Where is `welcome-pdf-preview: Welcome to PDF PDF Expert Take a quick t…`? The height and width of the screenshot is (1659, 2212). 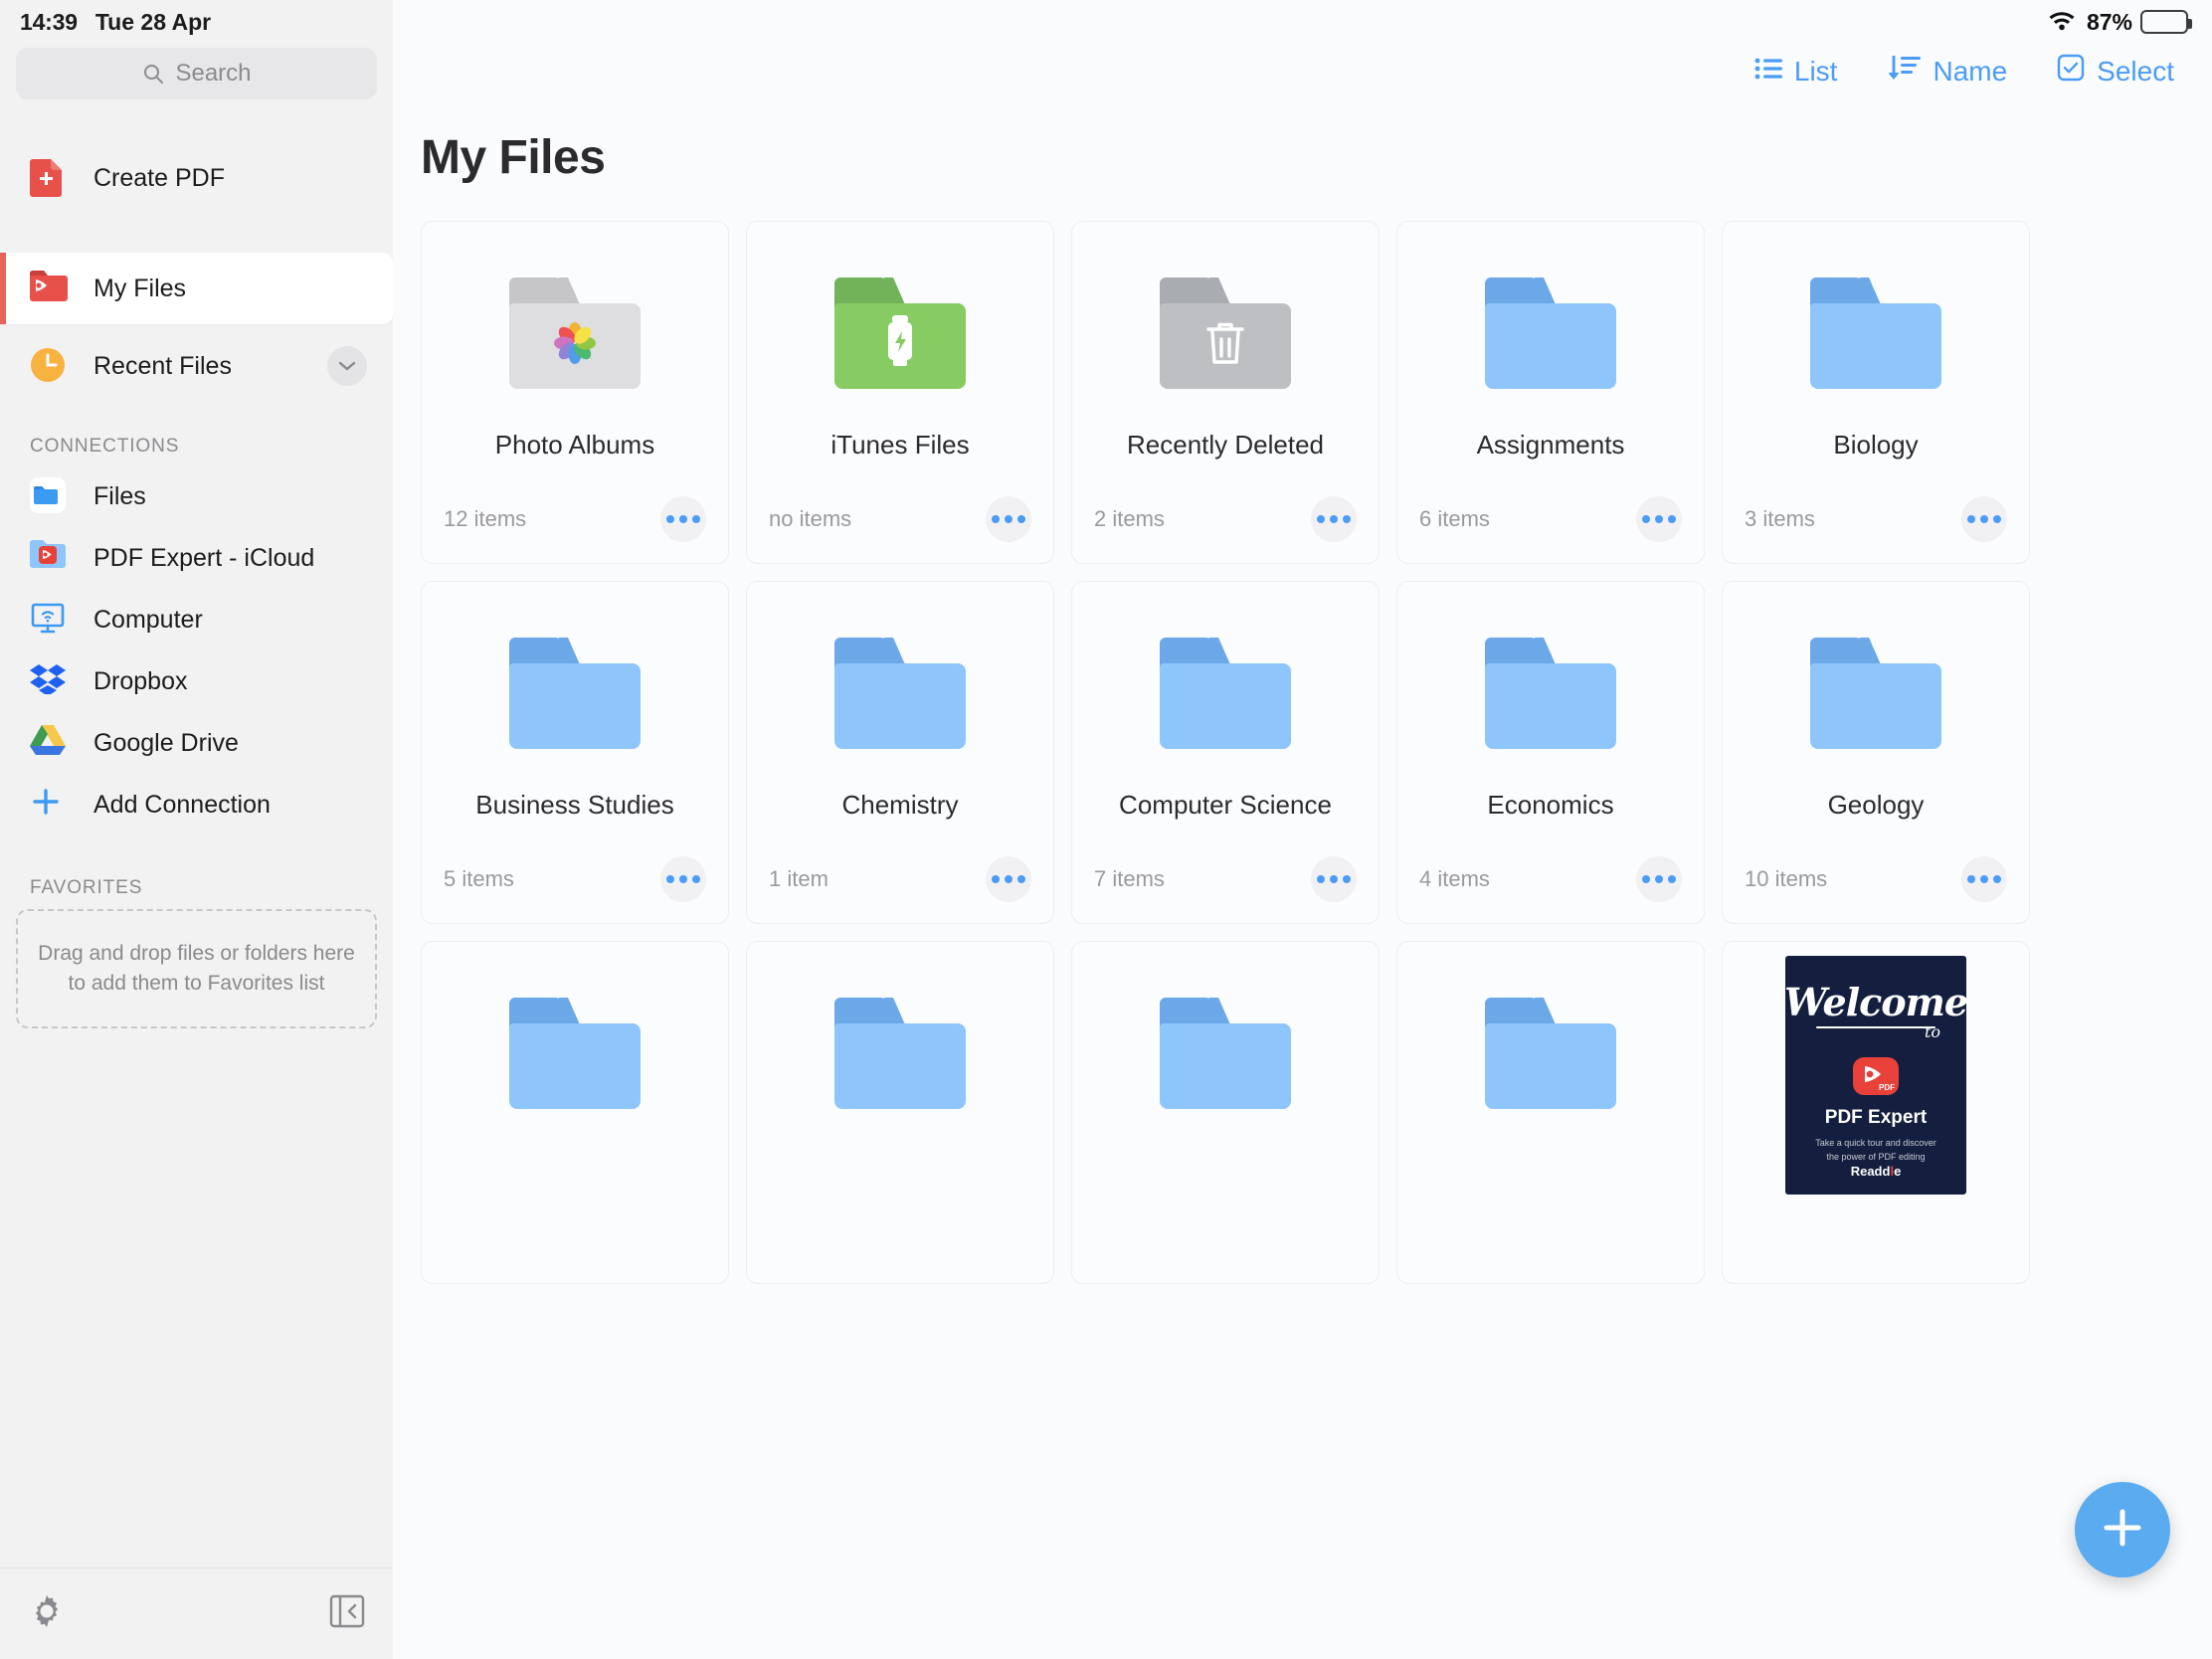
welcome-pdf-preview: Welcome to PDF PDF Expert Take a quick t… is located at coordinates (1875, 1075).